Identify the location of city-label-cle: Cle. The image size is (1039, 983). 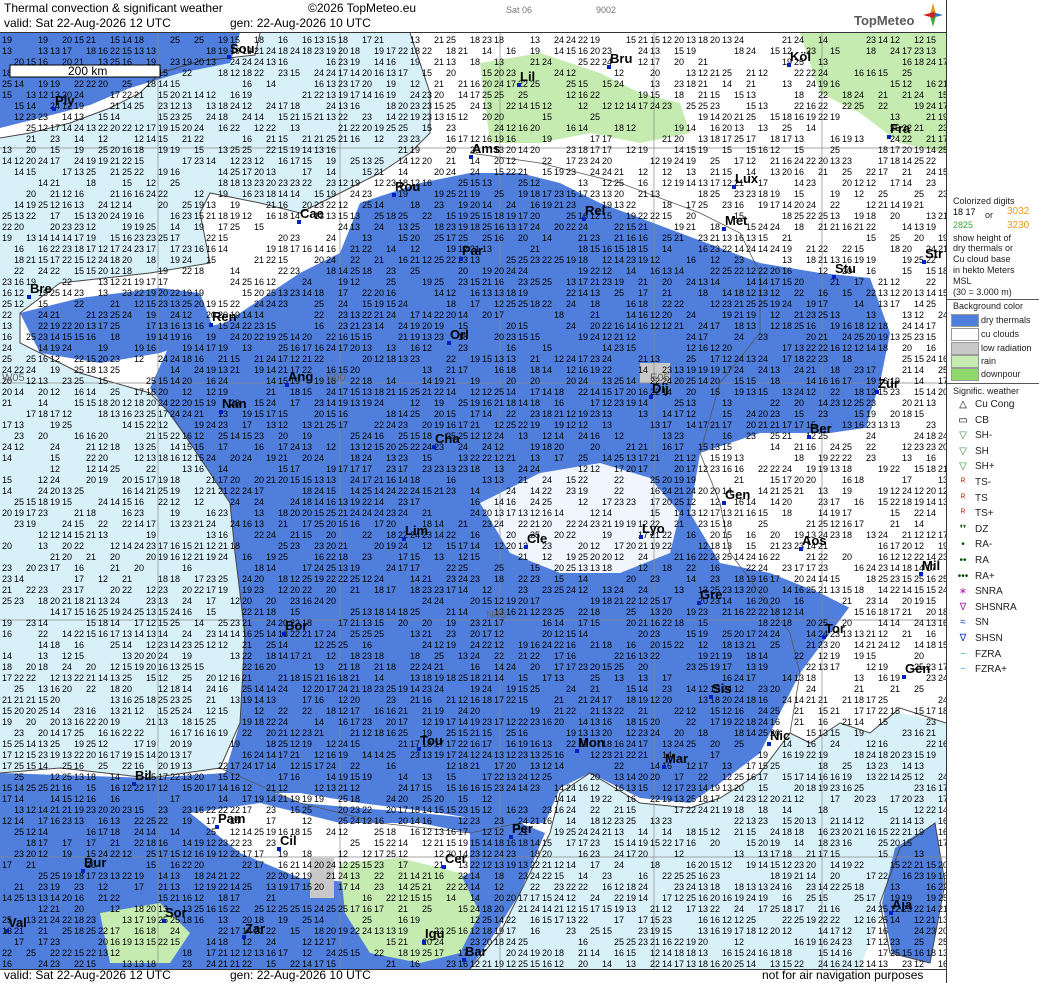
(537, 538).